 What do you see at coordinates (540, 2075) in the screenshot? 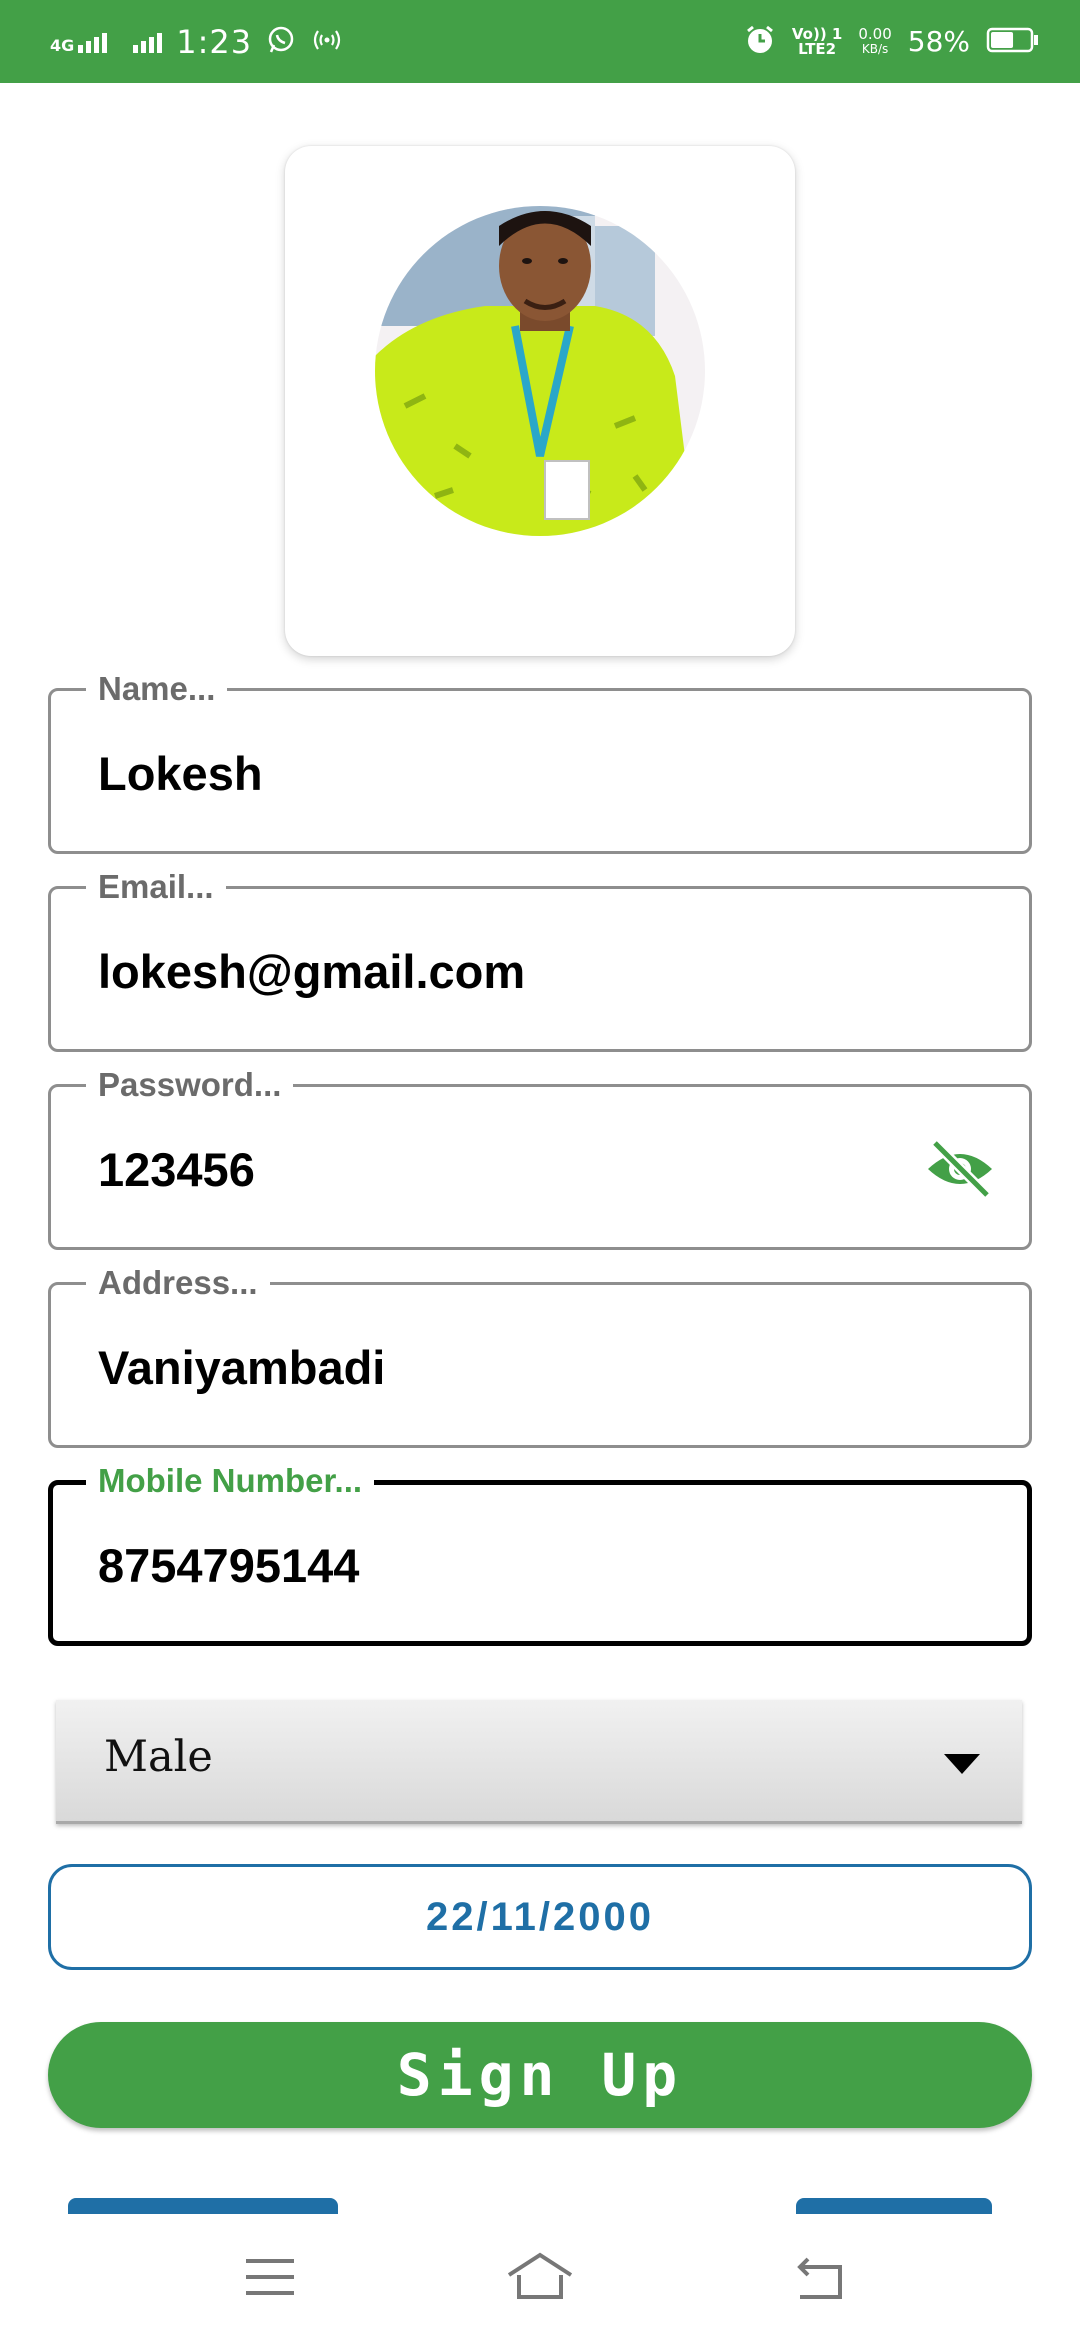
I see `sign-up-button: Sign Up` at bounding box center [540, 2075].